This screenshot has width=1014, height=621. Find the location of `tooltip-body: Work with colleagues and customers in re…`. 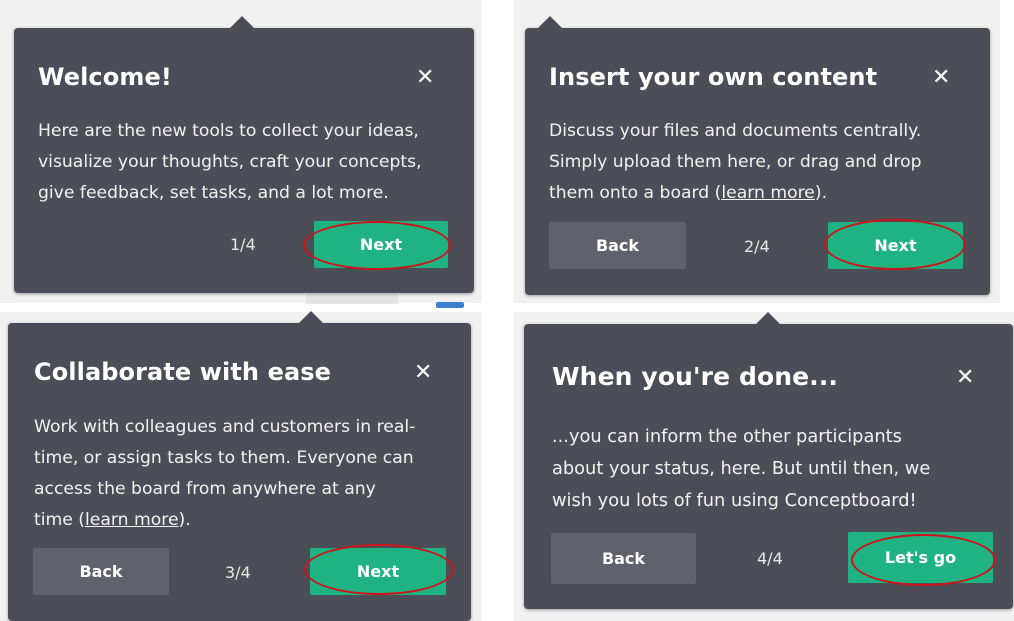

tooltip-body: Work with colleagues and customers in re… is located at coordinates (225, 473).